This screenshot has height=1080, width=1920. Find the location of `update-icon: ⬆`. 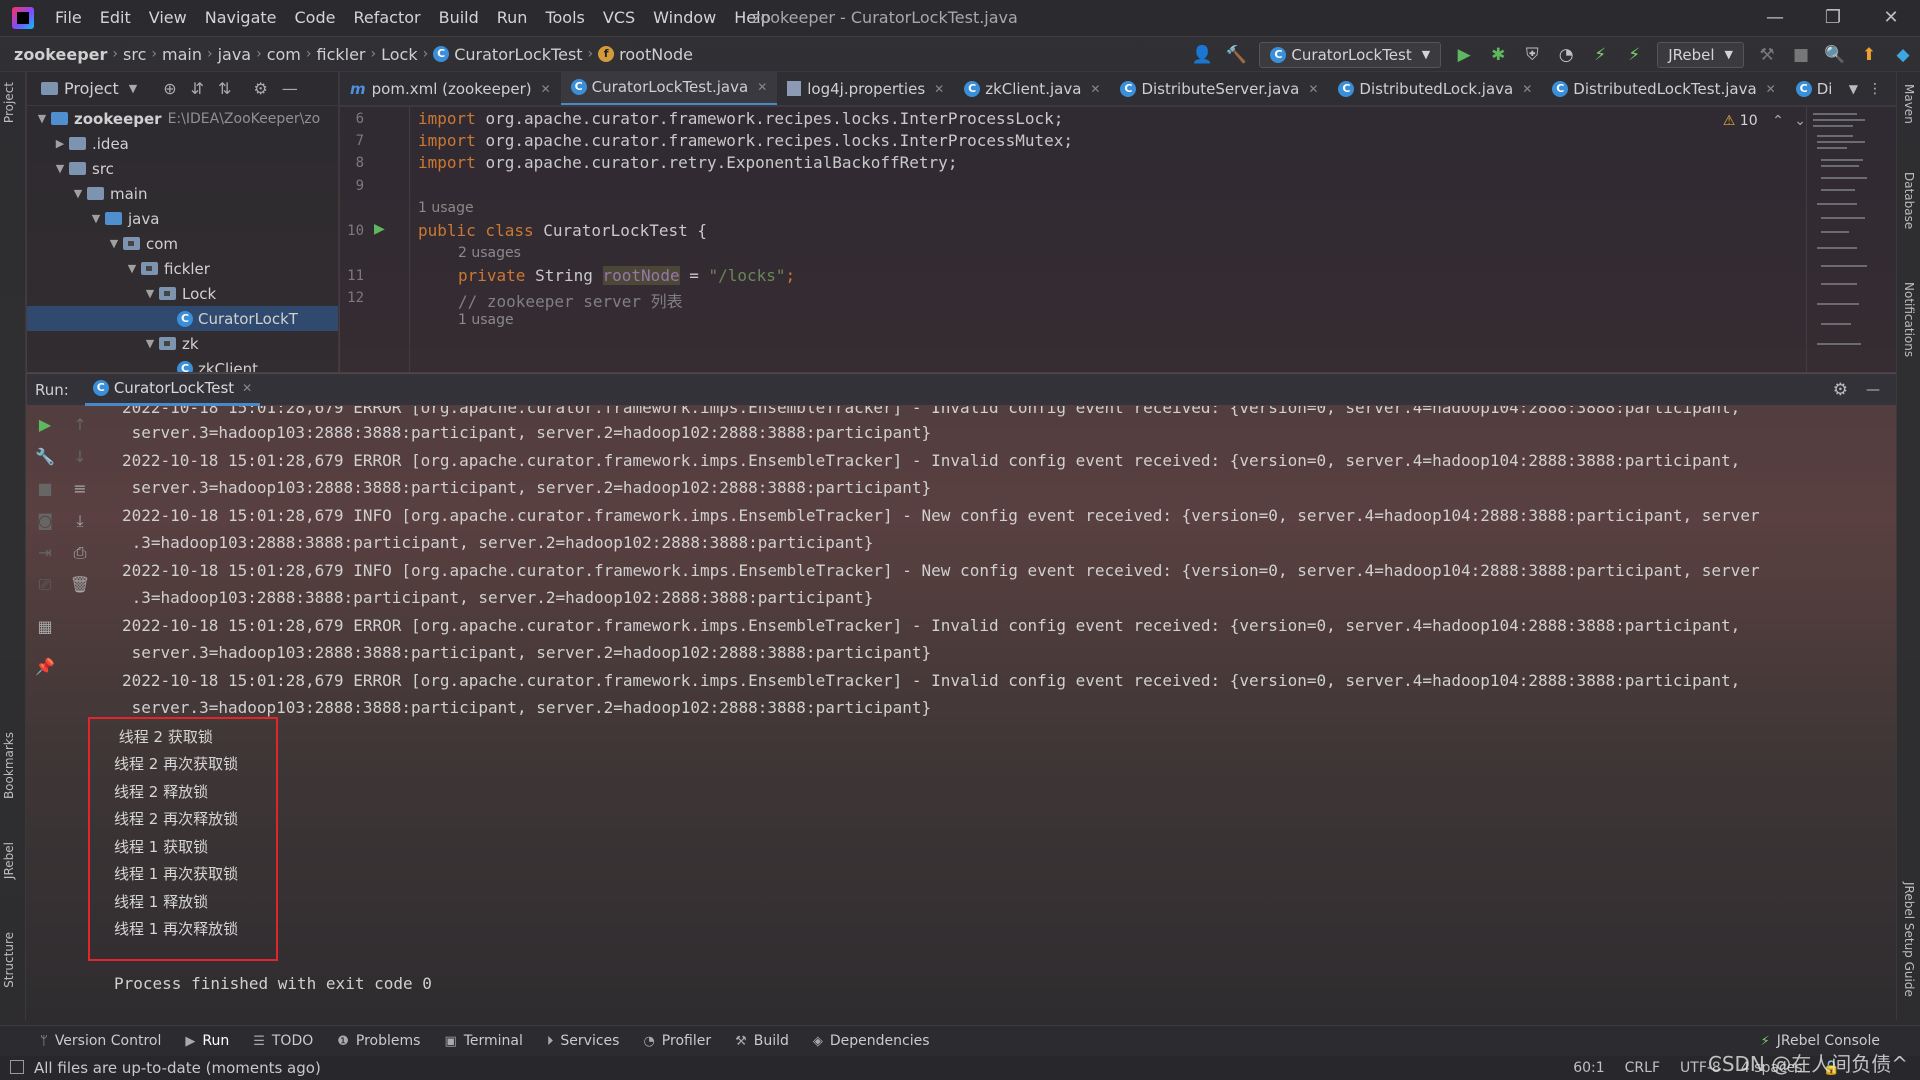

update-icon: ⬆ is located at coordinates (1869, 55).